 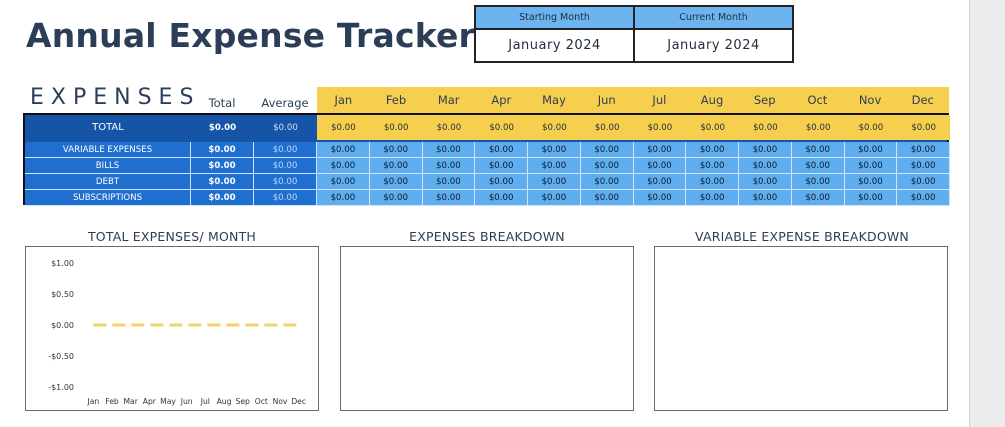 What do you see at coordinates (224, 401) in the screenshot?
I see `x-tick-label: Aug` at bounding box center [224, 401].